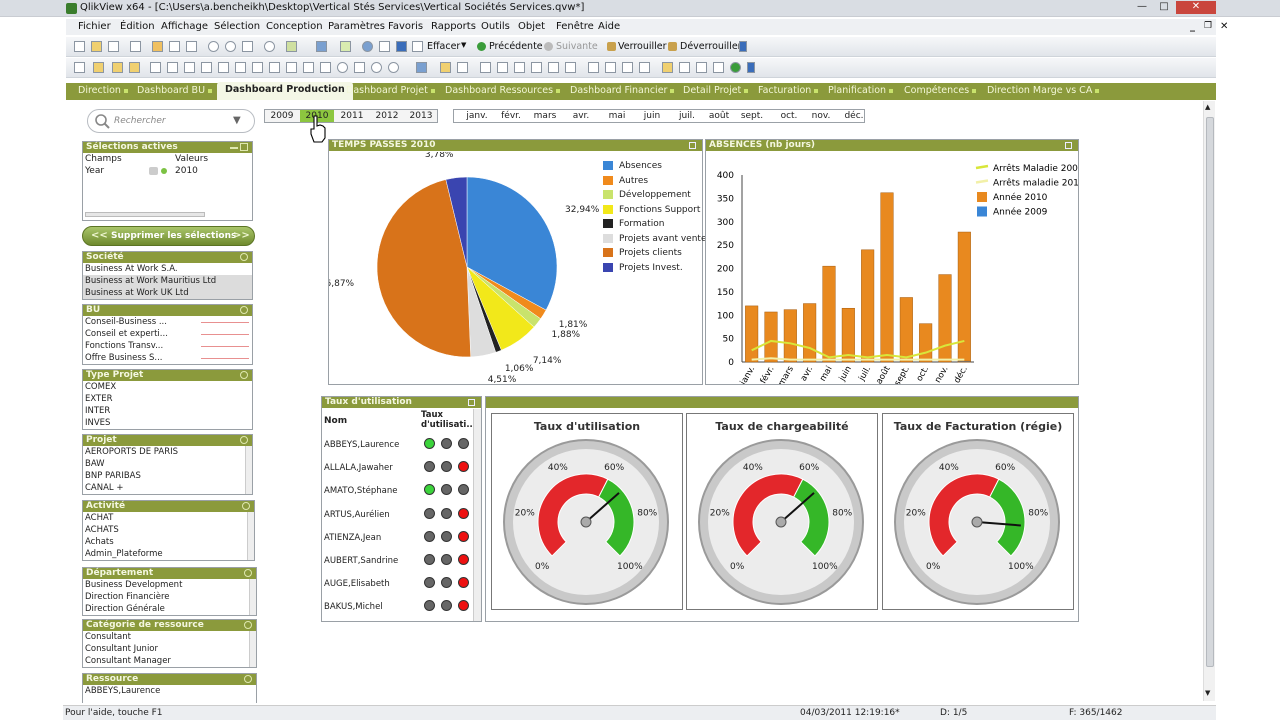 The height and width of the screenshot is (720, 1280). Describe the element at coordinates (241, 235) in the screenshot. I see `next-selection-button: >>` at that location.